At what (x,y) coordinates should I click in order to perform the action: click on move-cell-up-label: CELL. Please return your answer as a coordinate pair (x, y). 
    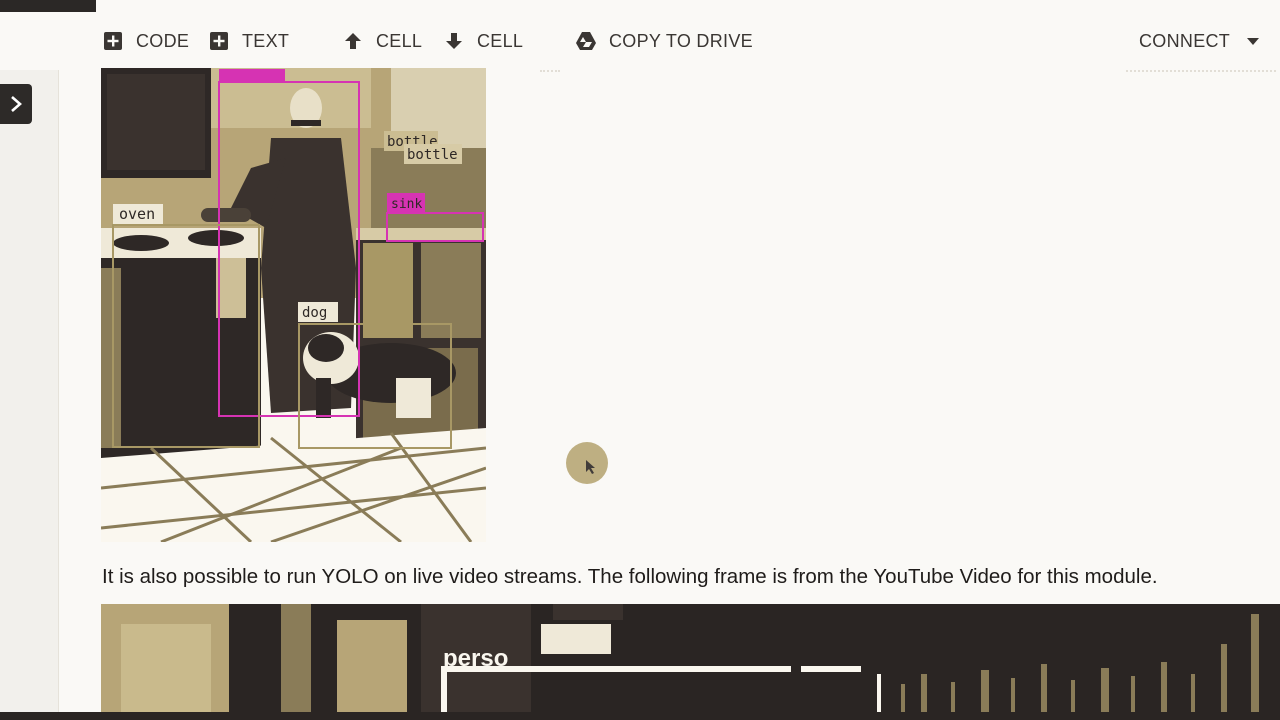
    Looking at the image, I should click on (399, 40).